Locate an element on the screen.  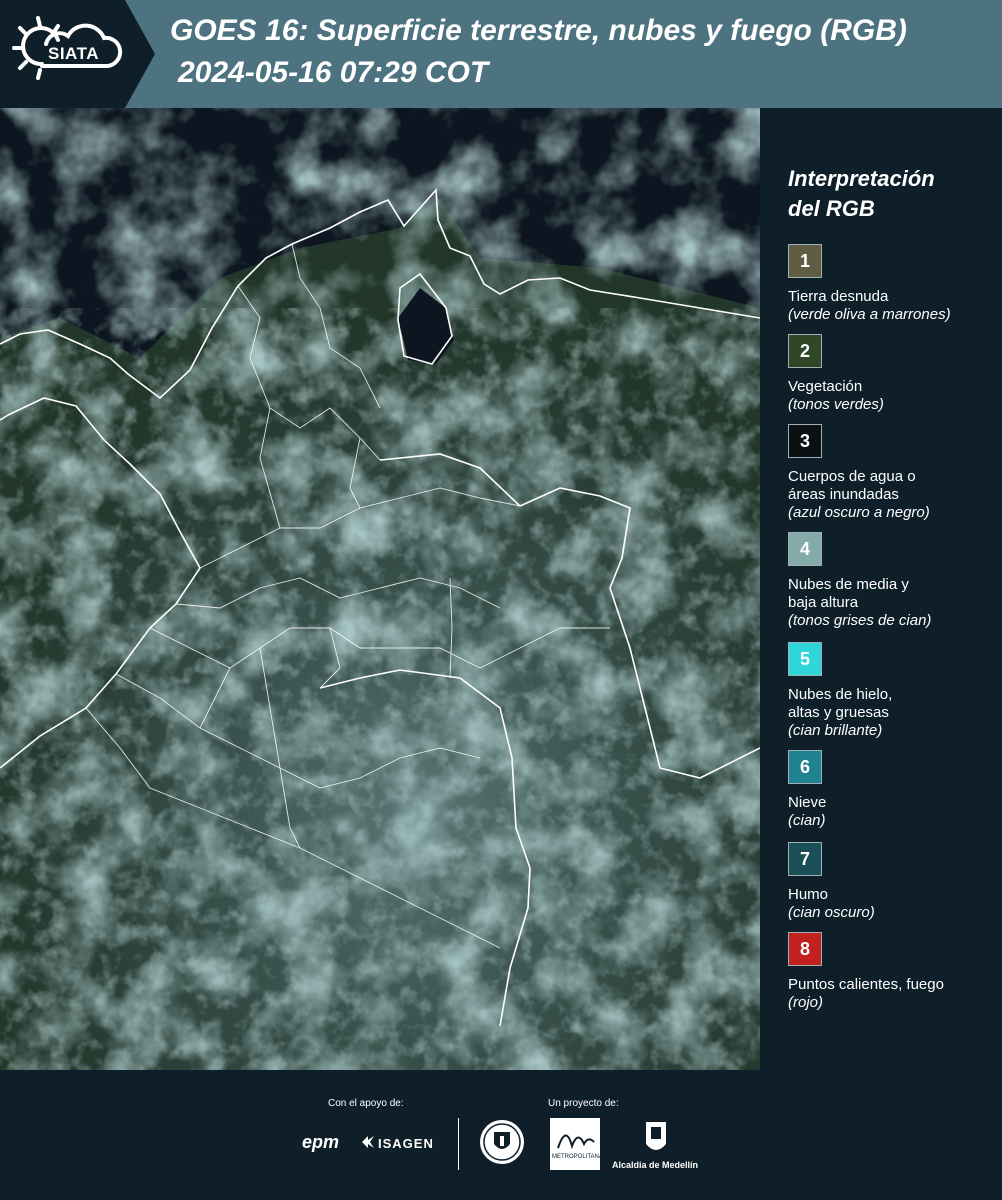
legend-swatch: 7 is located at coordinates (805, 859).